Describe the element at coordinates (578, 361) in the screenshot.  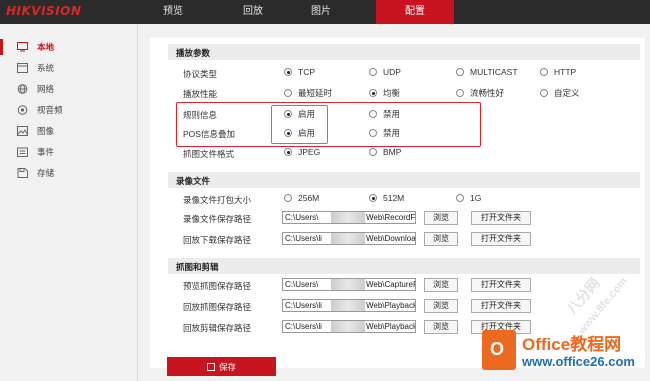
I see `watermark-brand-url: www.office26.com` at that location.